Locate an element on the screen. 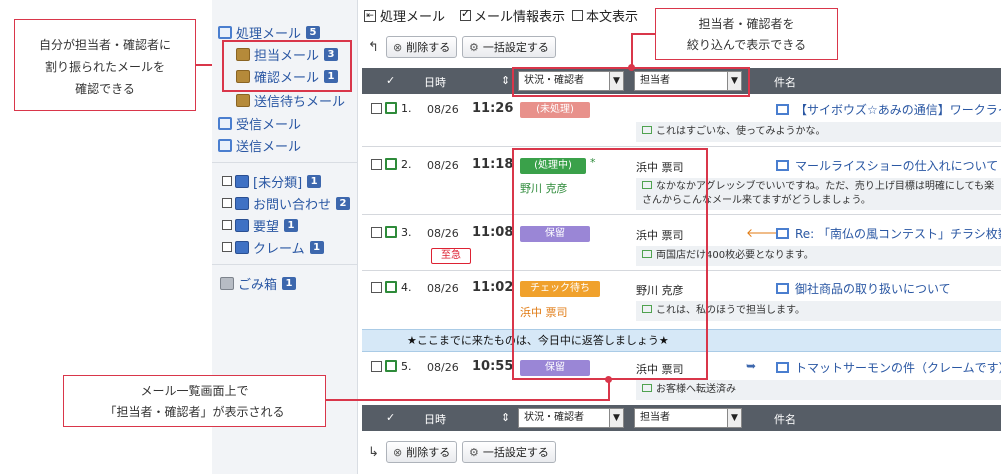 This screenshot has height=474, width=1001. callout-text-1: 自分が担当者・確認者に is located at coordinates (104, 45).